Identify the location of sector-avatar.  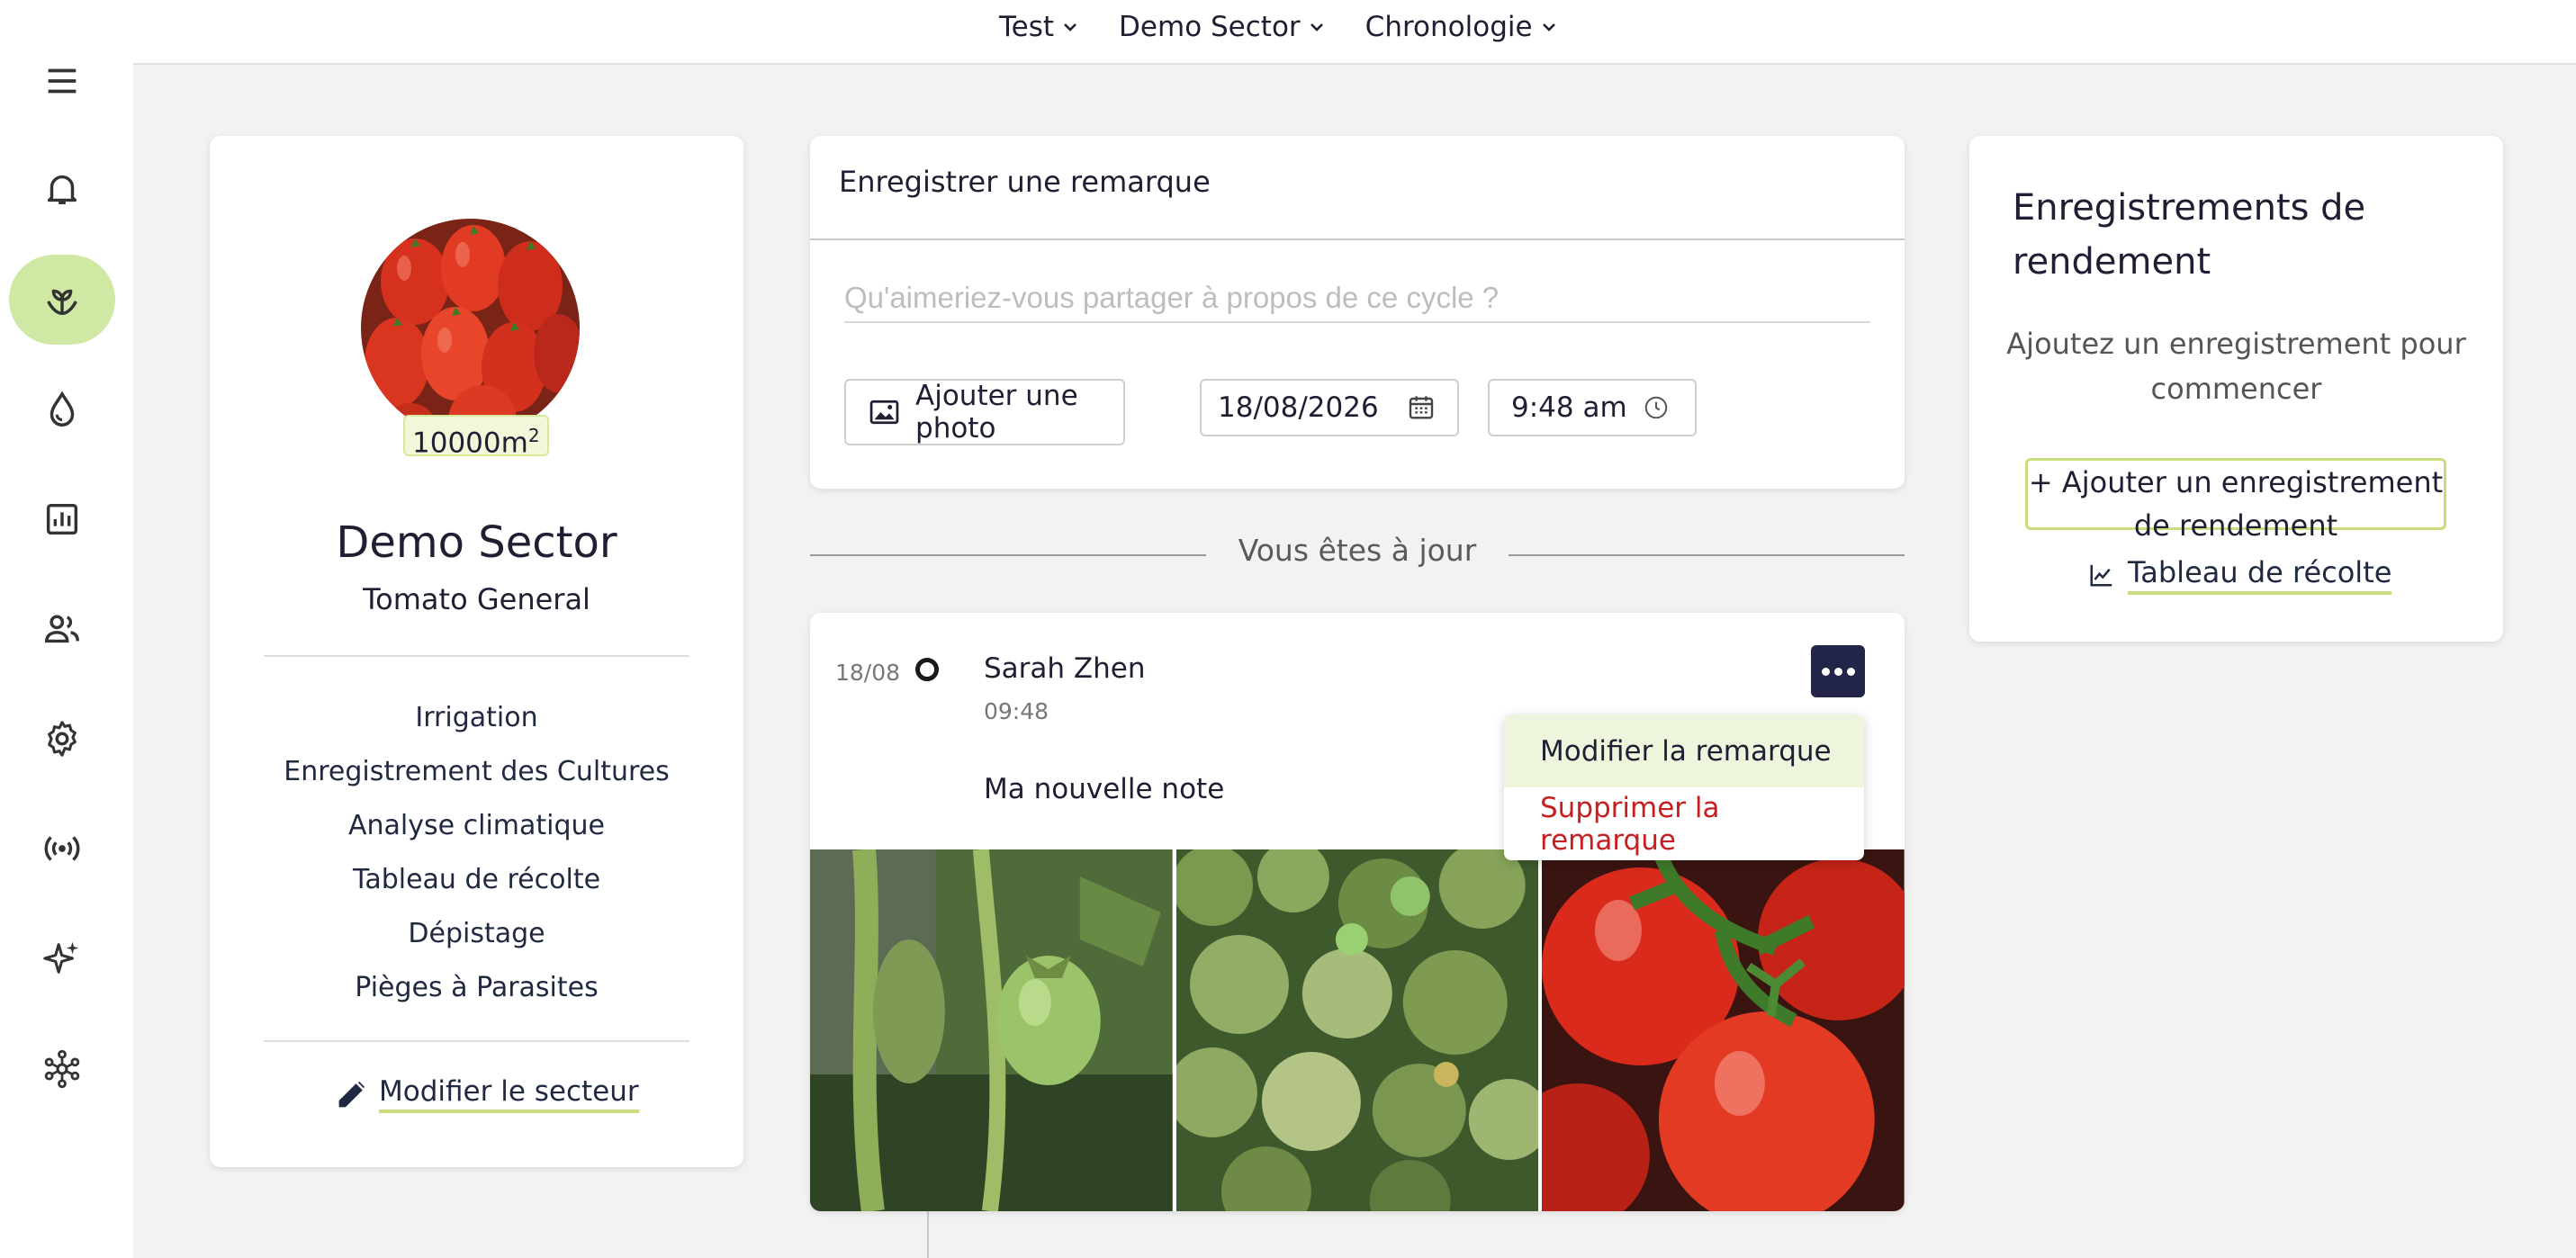
(470, 328).